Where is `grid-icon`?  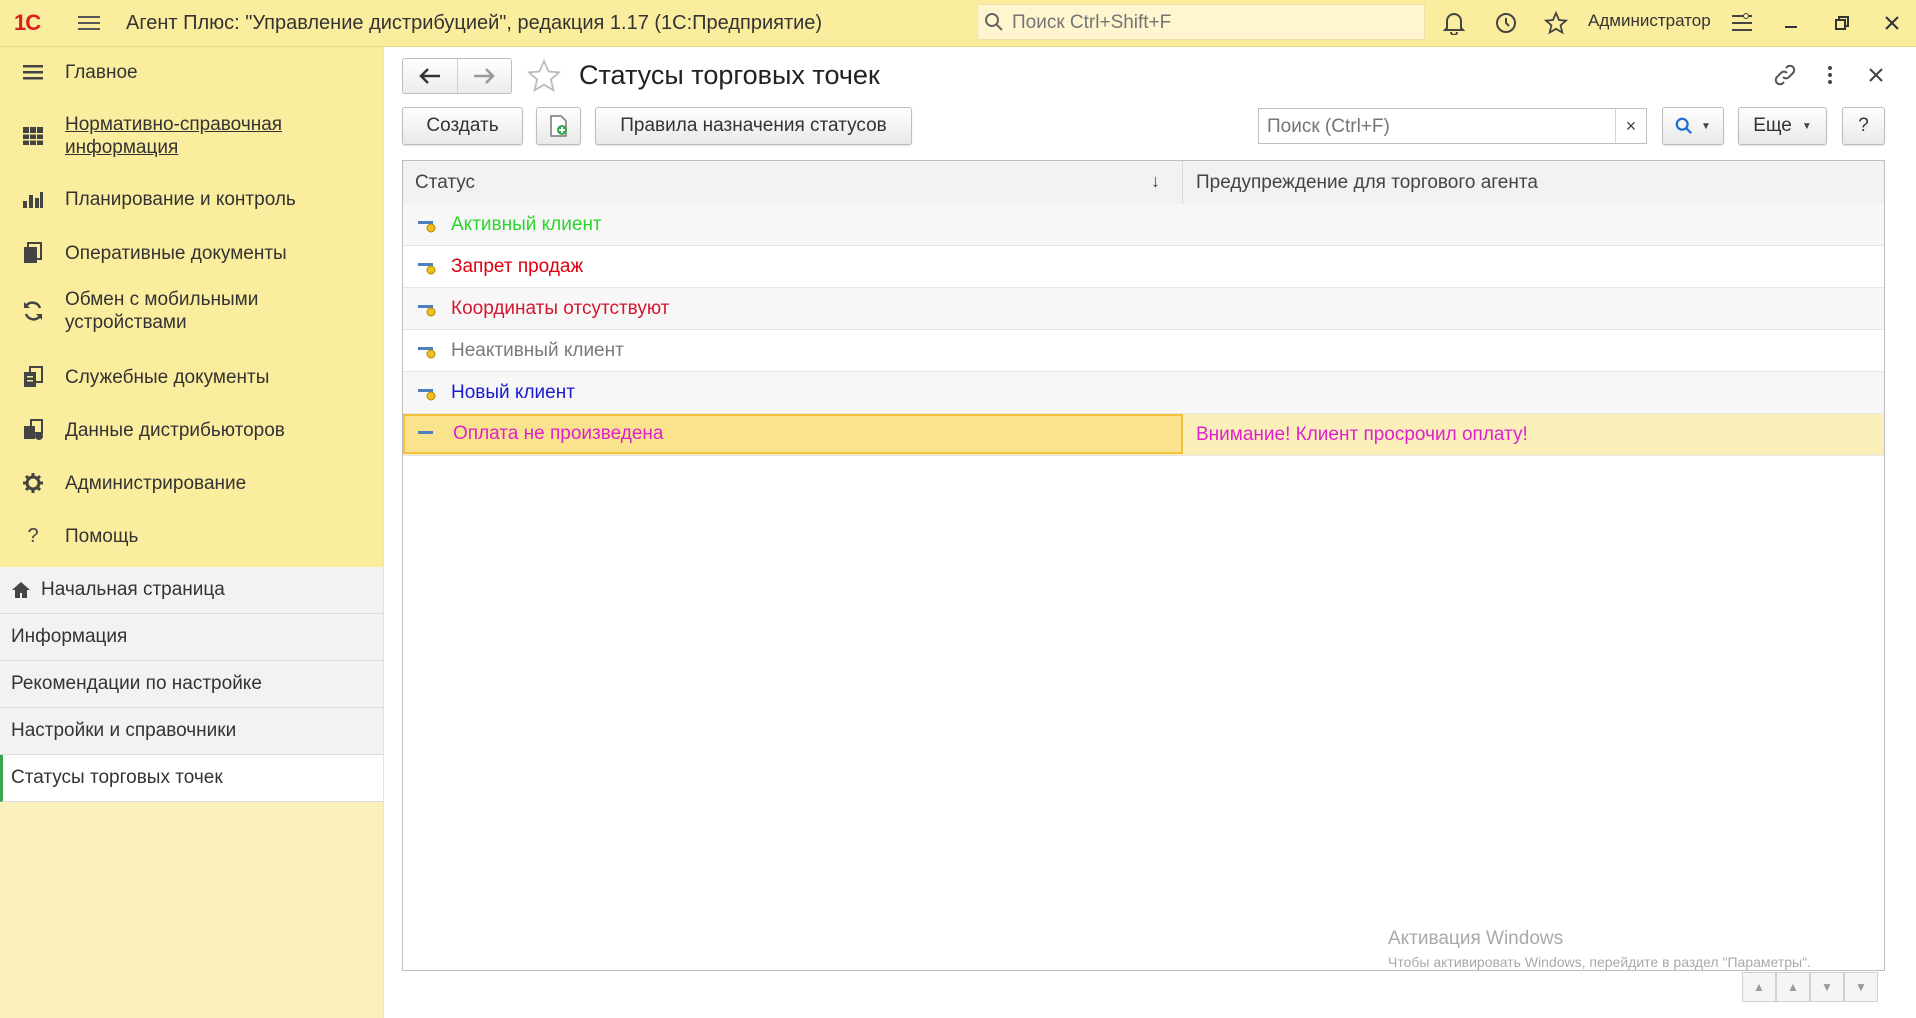 grid-icon is located at coordinates (33, 136).